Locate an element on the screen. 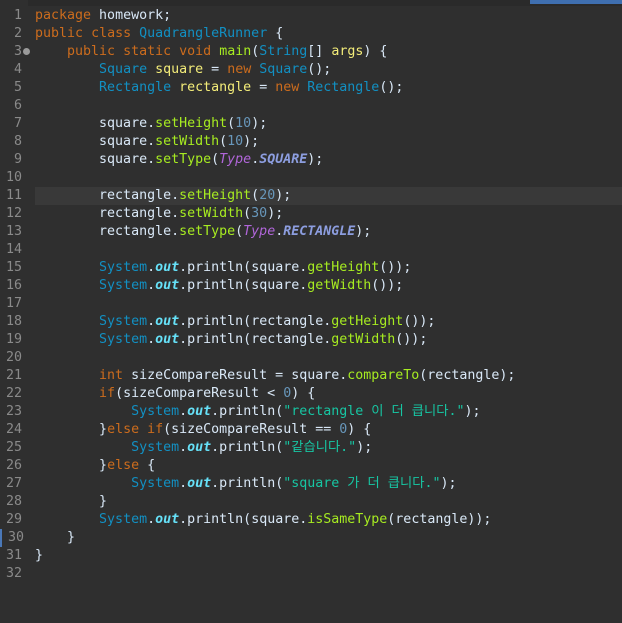 The height and width of the screenshot is (623, 622). code-line-text: public class QuadrangleRunner { is located at coordinates (328, 34).